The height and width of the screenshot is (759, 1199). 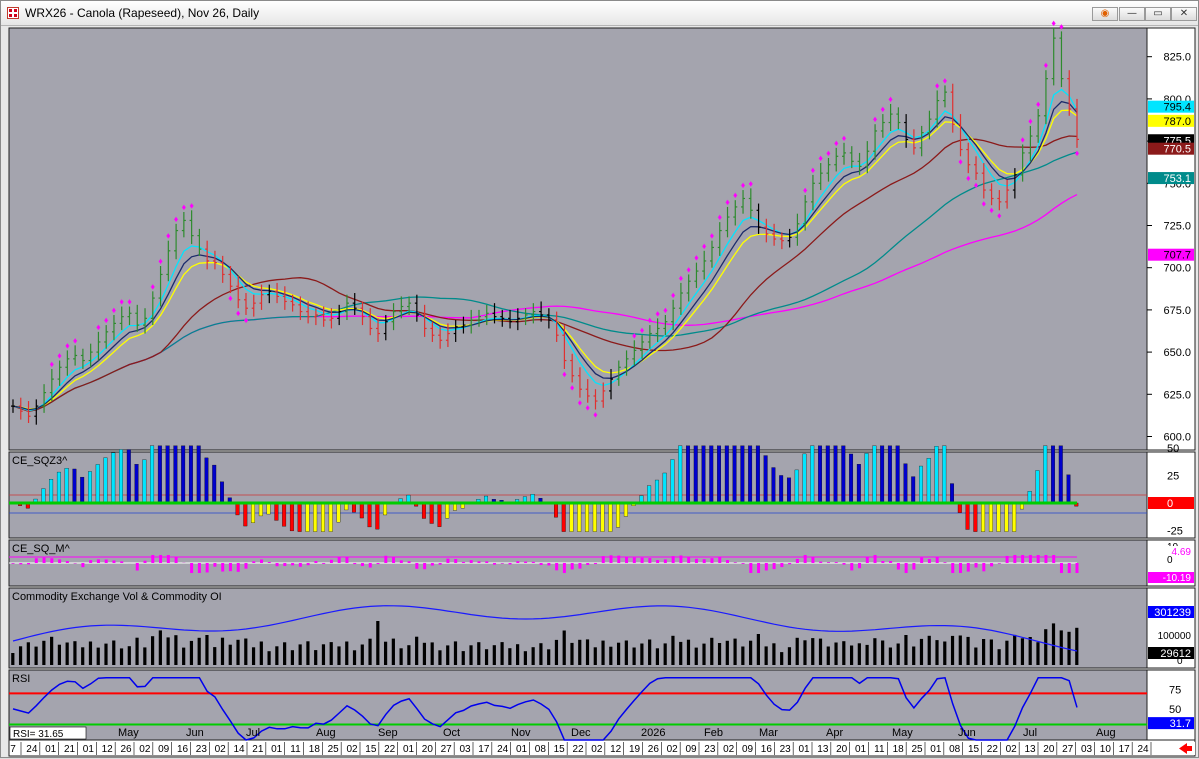 I want to click on month-label: Jul, so click(x=1030, y=733).